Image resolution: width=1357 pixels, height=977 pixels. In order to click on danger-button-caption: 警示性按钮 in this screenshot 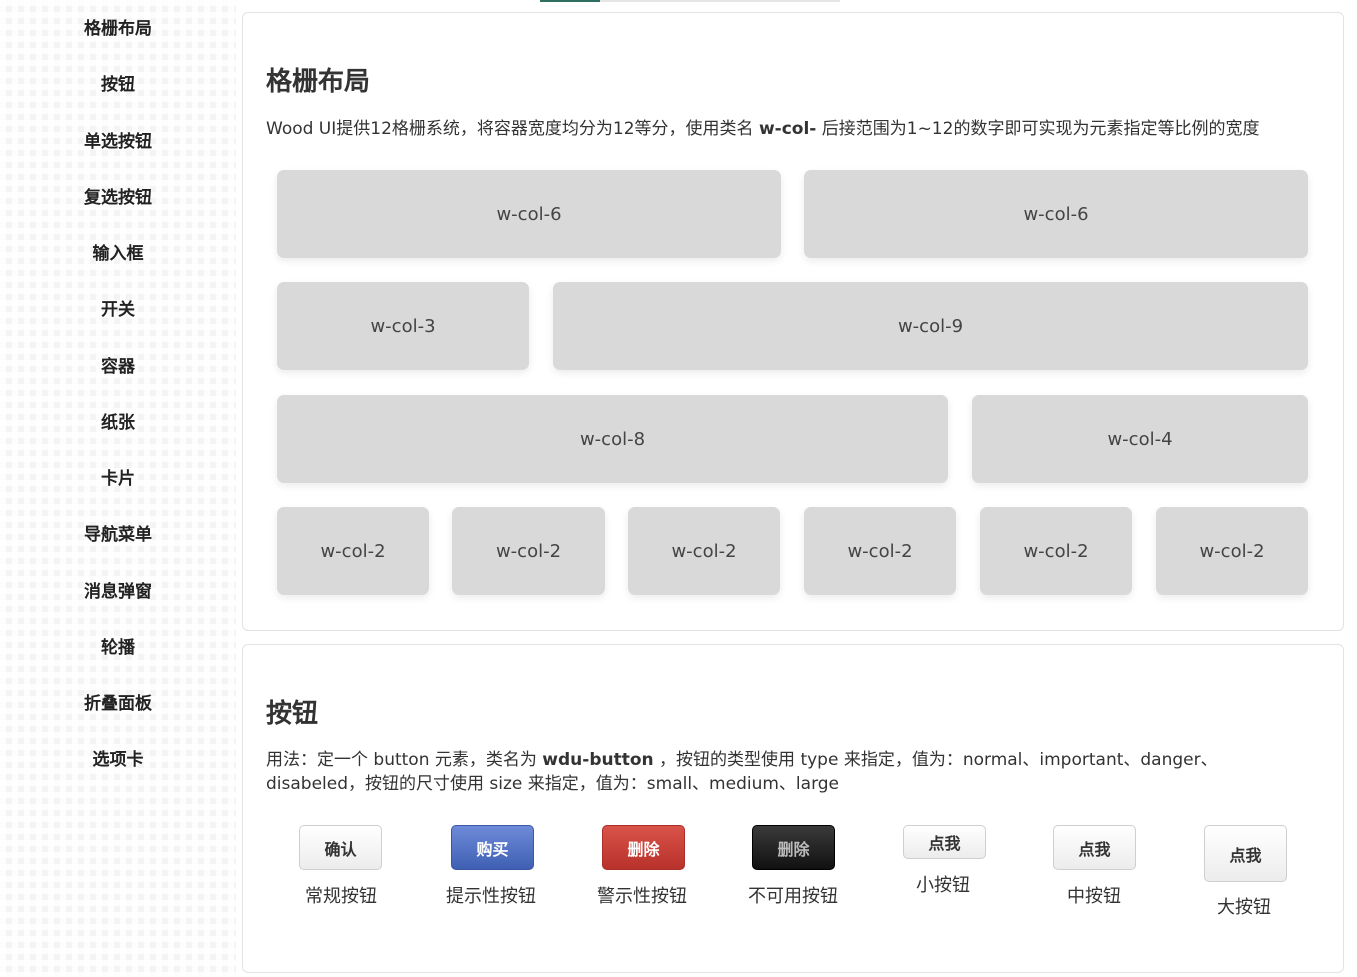, I will do `click(642, 896)`.